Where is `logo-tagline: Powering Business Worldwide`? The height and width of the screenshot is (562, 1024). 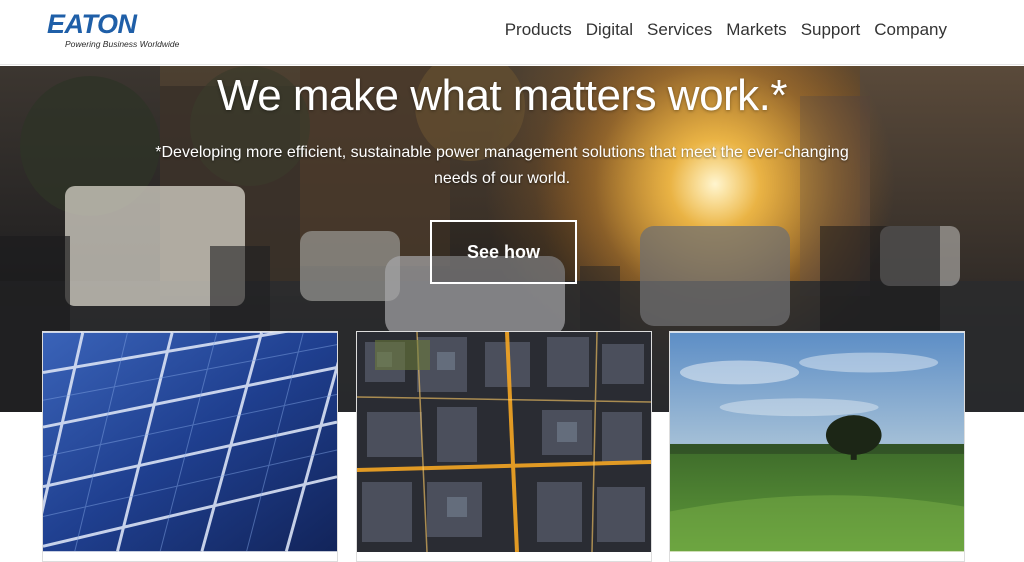
logo-tagline: Powering Business Worldwide is located at coordinates (122, 44).